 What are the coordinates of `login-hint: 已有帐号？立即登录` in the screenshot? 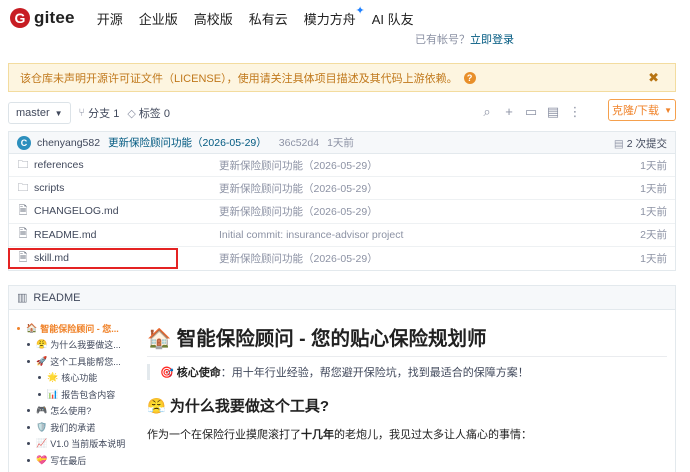 It's located at (464, 39).